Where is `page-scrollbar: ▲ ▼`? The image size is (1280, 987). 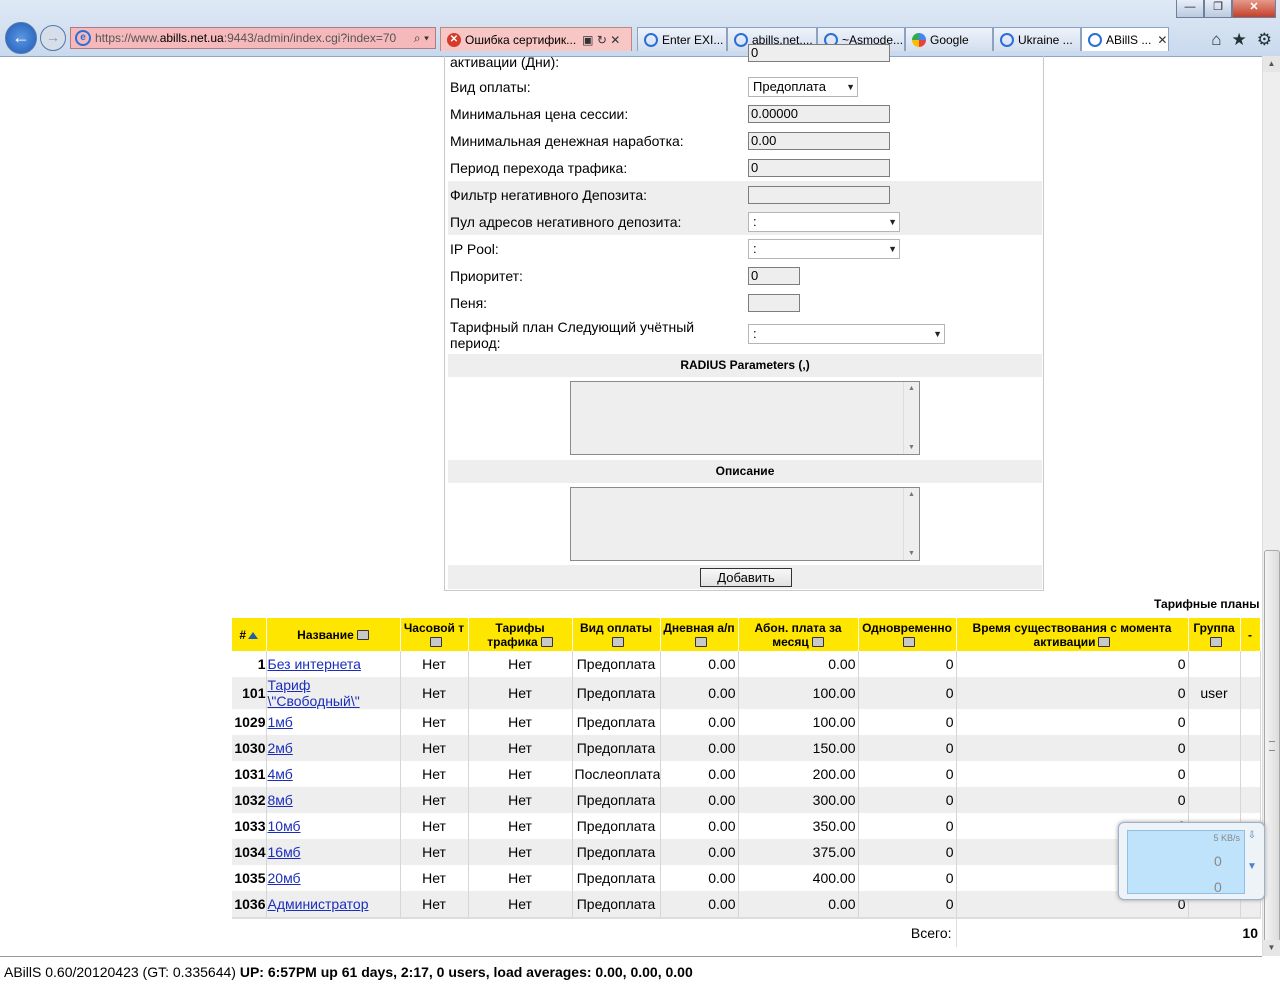
page-scrollbar: ▲ ▼ is located at coordinates (1271, 506).